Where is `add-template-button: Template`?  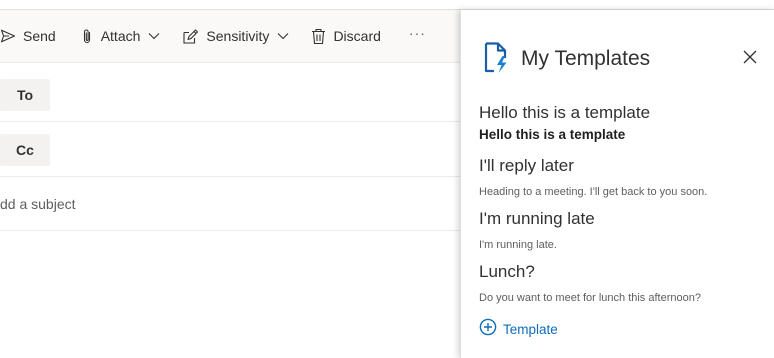 add-template-button: Template is located at coordinates (518, 329).